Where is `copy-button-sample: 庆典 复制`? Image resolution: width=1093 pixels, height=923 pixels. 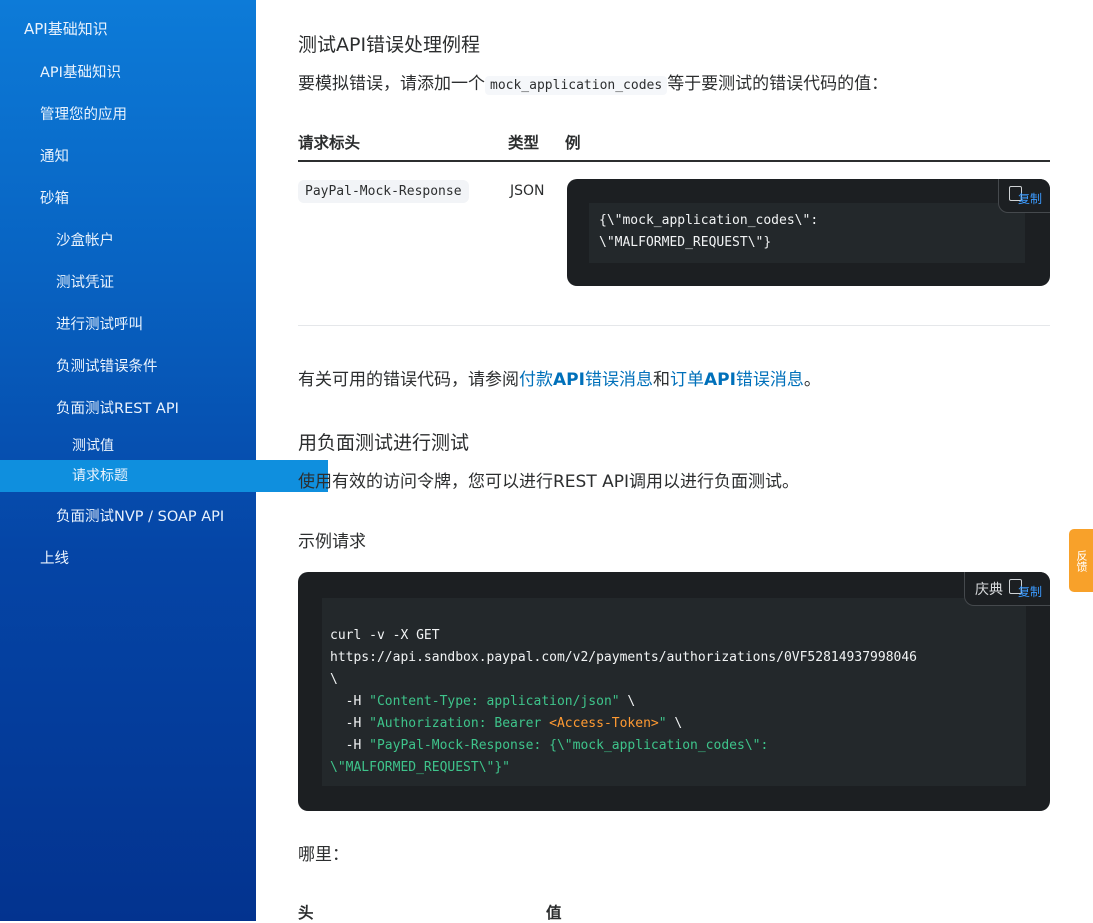
copy-button-sample: 庆典 复制 is located at coordinates (1006, 589).